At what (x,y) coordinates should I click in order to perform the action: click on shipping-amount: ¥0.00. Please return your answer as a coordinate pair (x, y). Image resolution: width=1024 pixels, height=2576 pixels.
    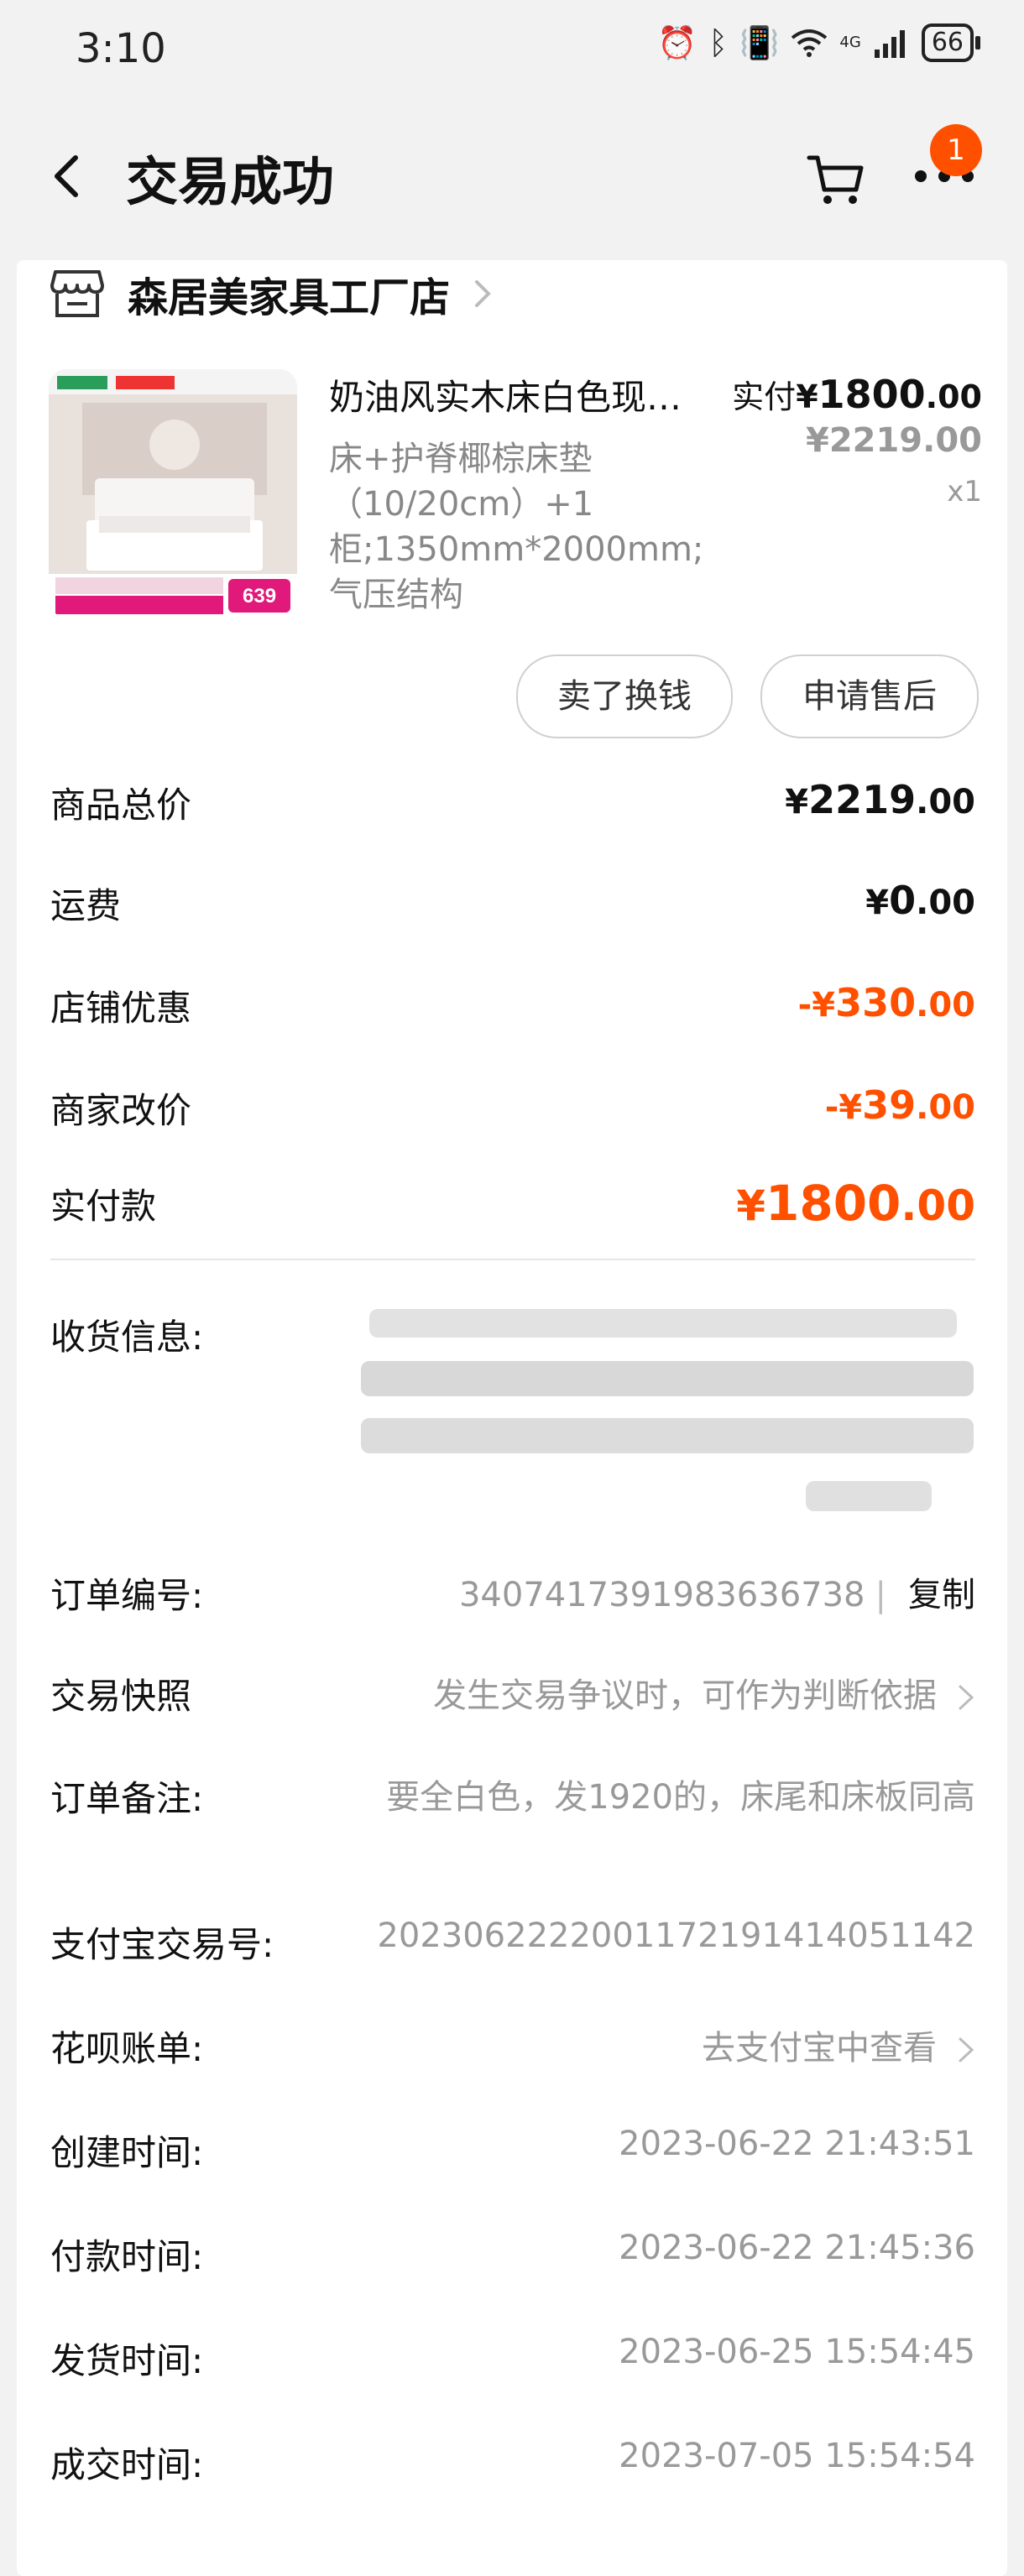
    Looking at the image, I should click on (920, 900).